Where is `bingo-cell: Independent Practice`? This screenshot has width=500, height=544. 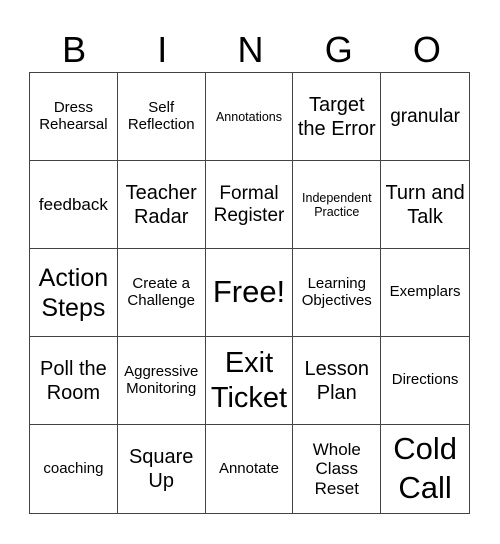
bingo-cell: Independent Practice is located at coordinates (337, 205).